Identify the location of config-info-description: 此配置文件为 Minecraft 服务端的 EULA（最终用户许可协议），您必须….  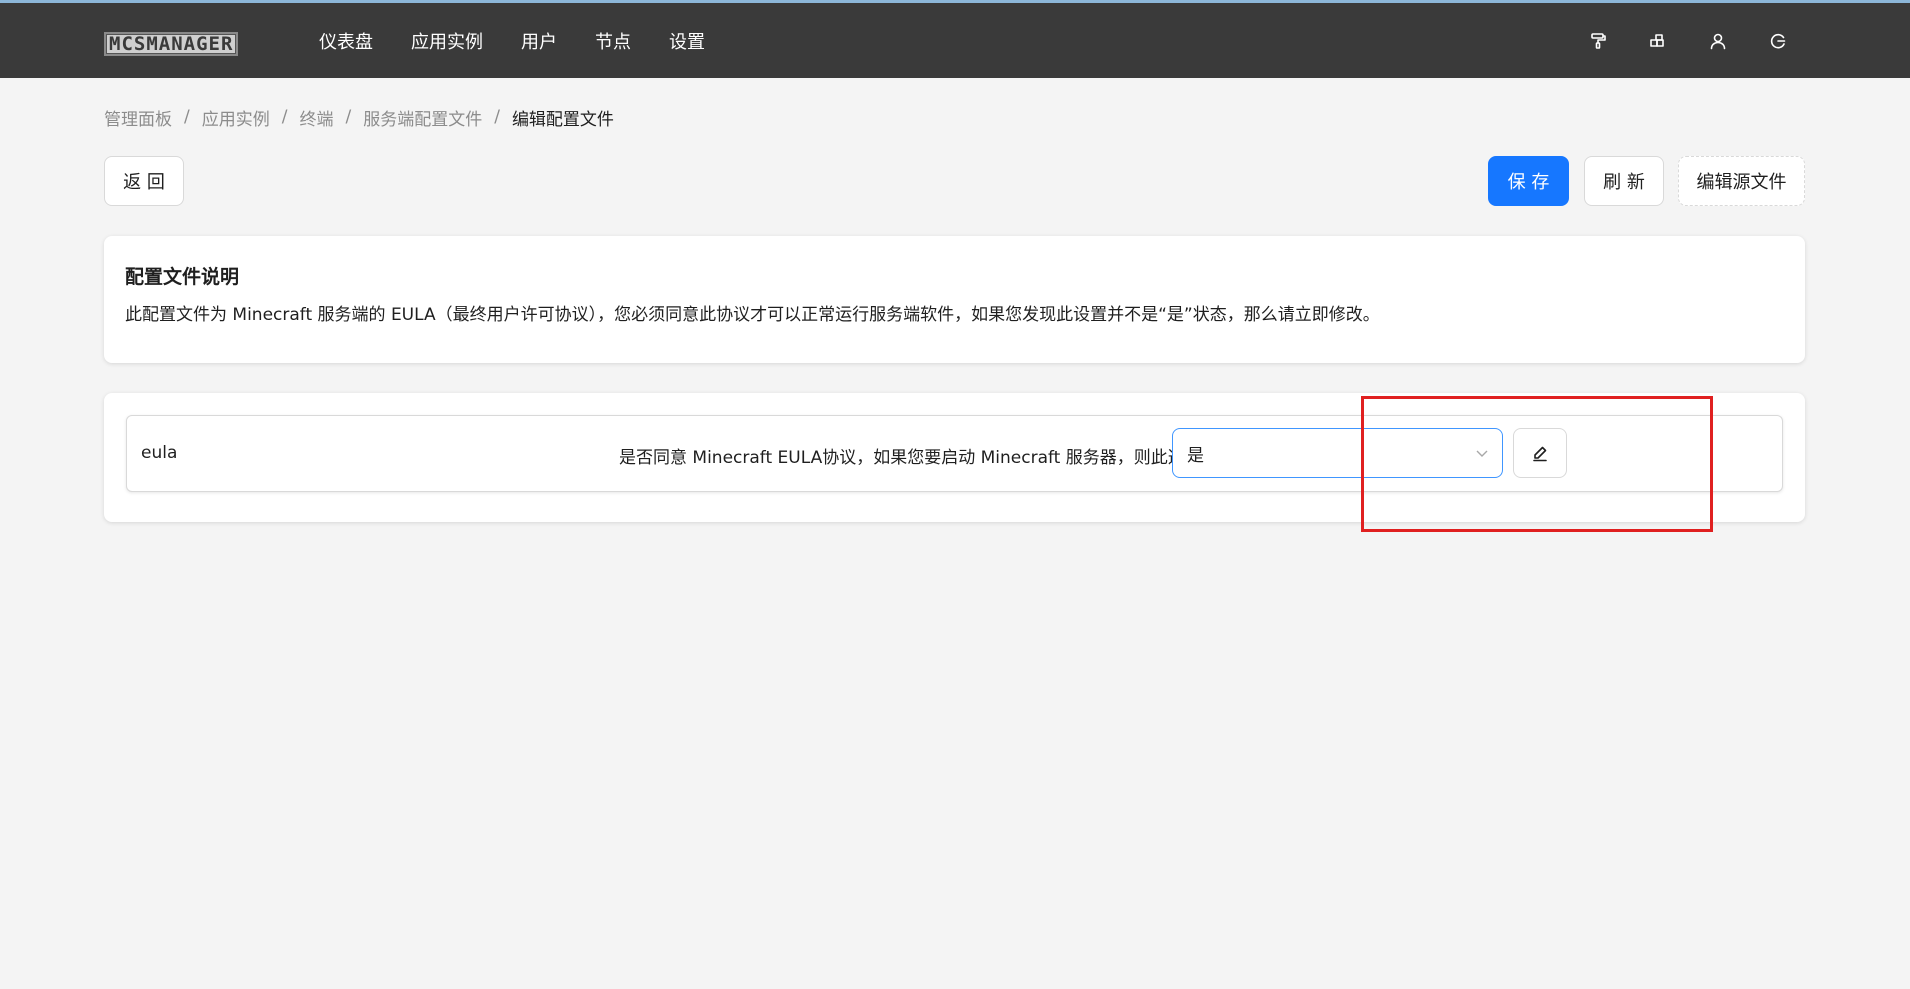
(752, 315).